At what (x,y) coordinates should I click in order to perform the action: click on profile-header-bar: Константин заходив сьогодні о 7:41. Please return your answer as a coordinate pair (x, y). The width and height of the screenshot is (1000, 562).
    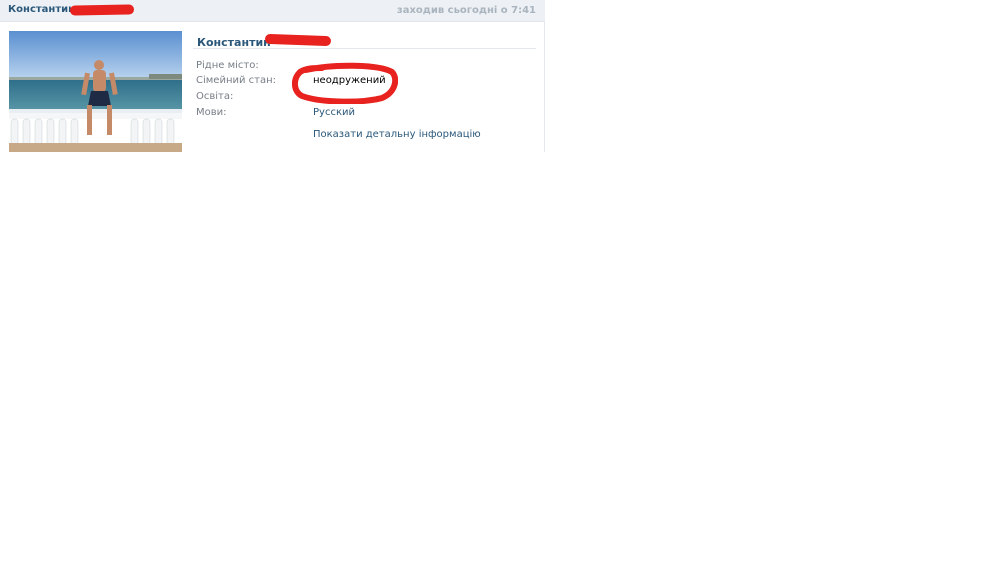
    Looking at the image, I should click on (272, 11).